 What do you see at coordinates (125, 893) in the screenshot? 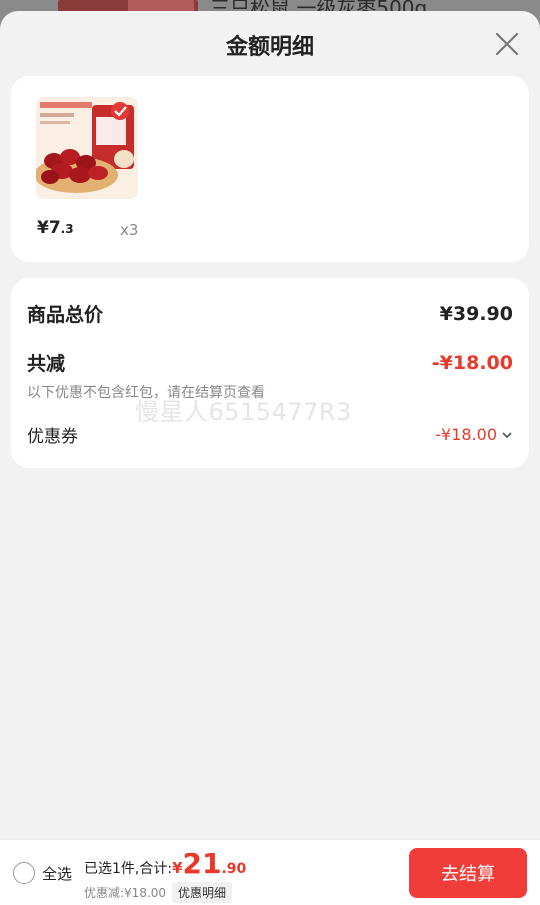
I see `discount-amount: 优惠减:¥18.00` at bounding box center [125, 893].